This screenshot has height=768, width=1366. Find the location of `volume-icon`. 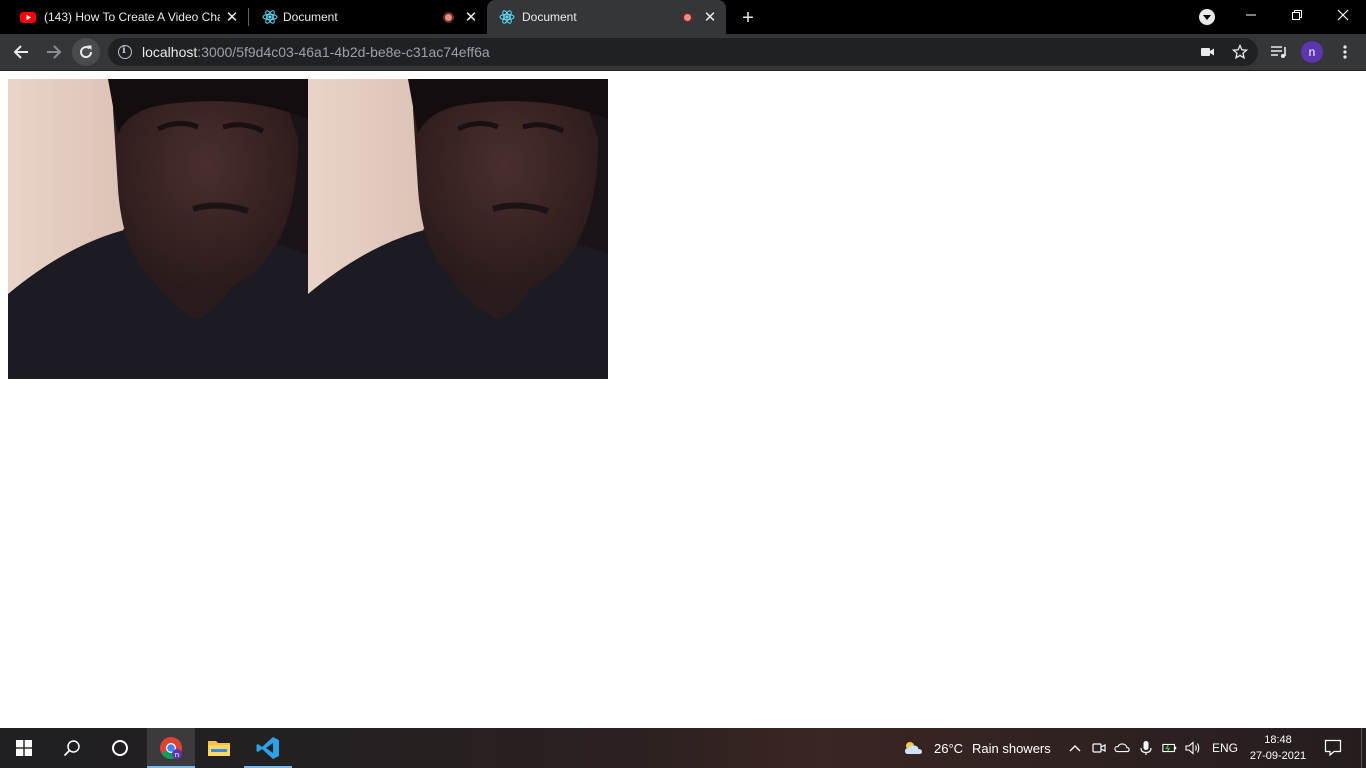

volume-icon is located at coordinates (1193, 748).